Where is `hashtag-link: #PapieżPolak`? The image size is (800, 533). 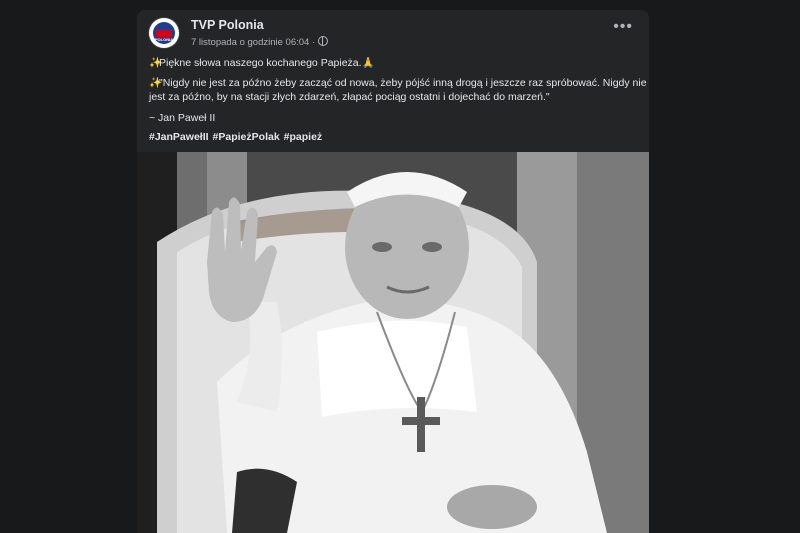
hashtag-link: #PapieżPolak is located at coordinates (246, 137).